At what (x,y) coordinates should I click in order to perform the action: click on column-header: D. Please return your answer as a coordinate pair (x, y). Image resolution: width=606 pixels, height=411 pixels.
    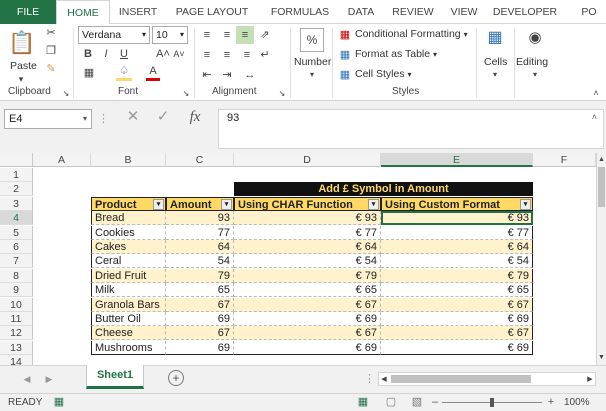
    Looking at the image, I should click on (307, 160).